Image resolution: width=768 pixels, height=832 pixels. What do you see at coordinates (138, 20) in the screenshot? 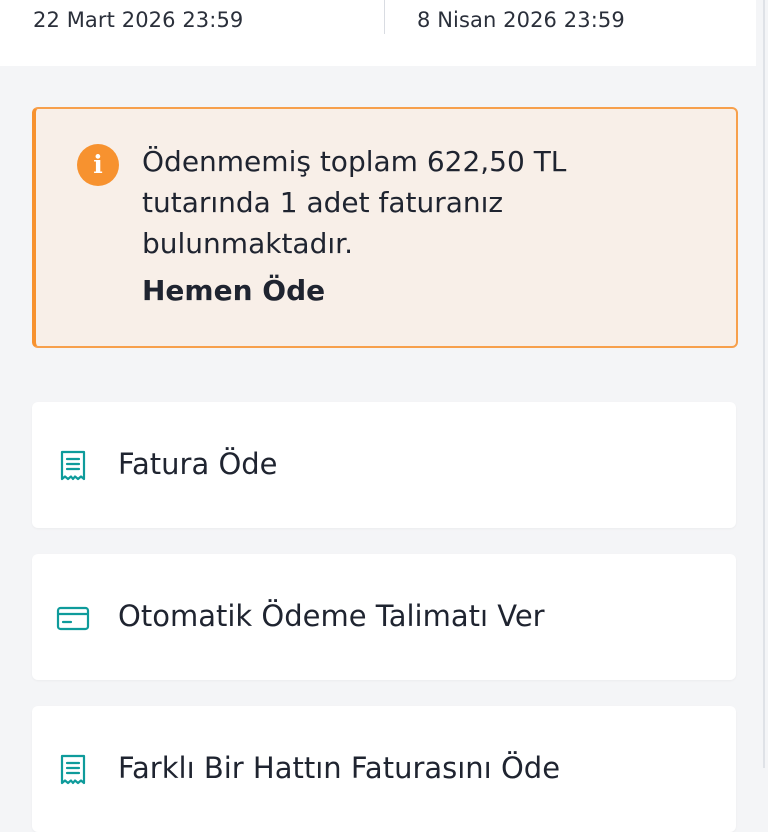
I see `start-date: 22 Mart 2026 23:59` at bounding box center [138, 20].